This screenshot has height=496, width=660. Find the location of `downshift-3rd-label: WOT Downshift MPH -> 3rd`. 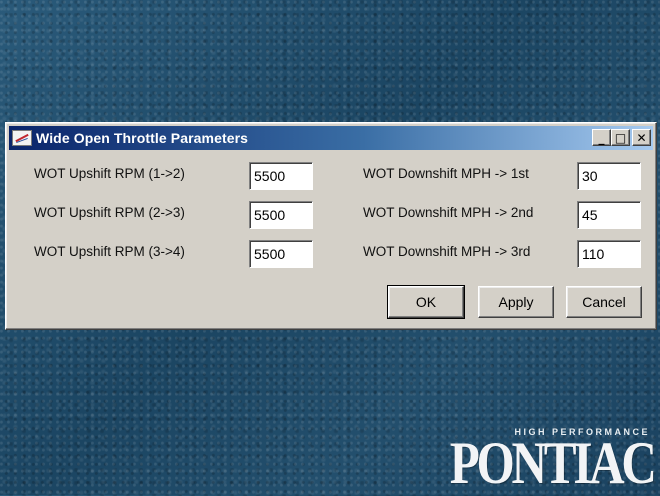

downshift-3rd-label: WOT Downshift MPH -> 3rd is located at coordinates (447, 251).